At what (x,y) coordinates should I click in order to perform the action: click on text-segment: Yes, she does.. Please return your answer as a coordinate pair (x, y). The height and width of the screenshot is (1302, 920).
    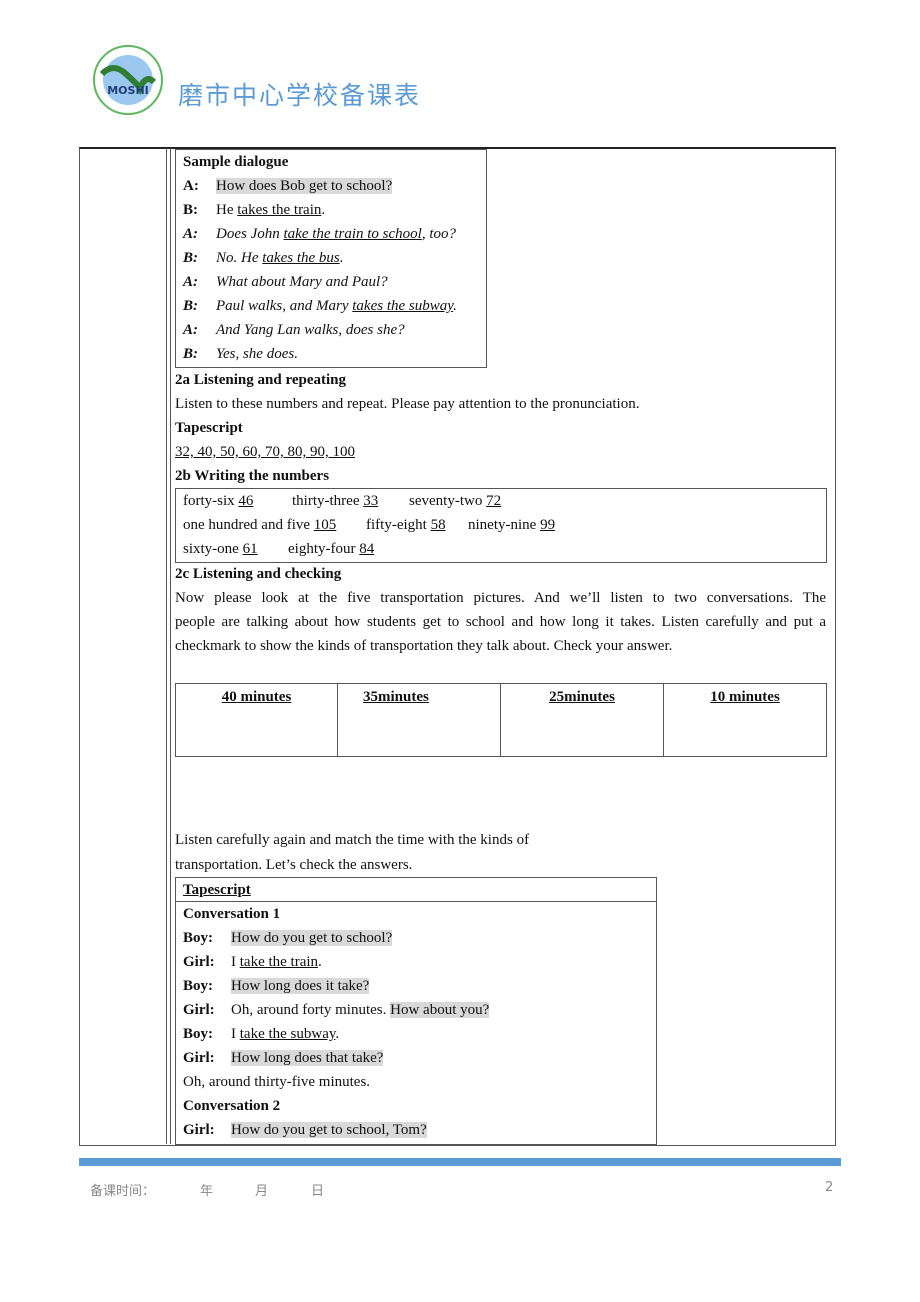
    Looking at the image, I should click on (257, 354).